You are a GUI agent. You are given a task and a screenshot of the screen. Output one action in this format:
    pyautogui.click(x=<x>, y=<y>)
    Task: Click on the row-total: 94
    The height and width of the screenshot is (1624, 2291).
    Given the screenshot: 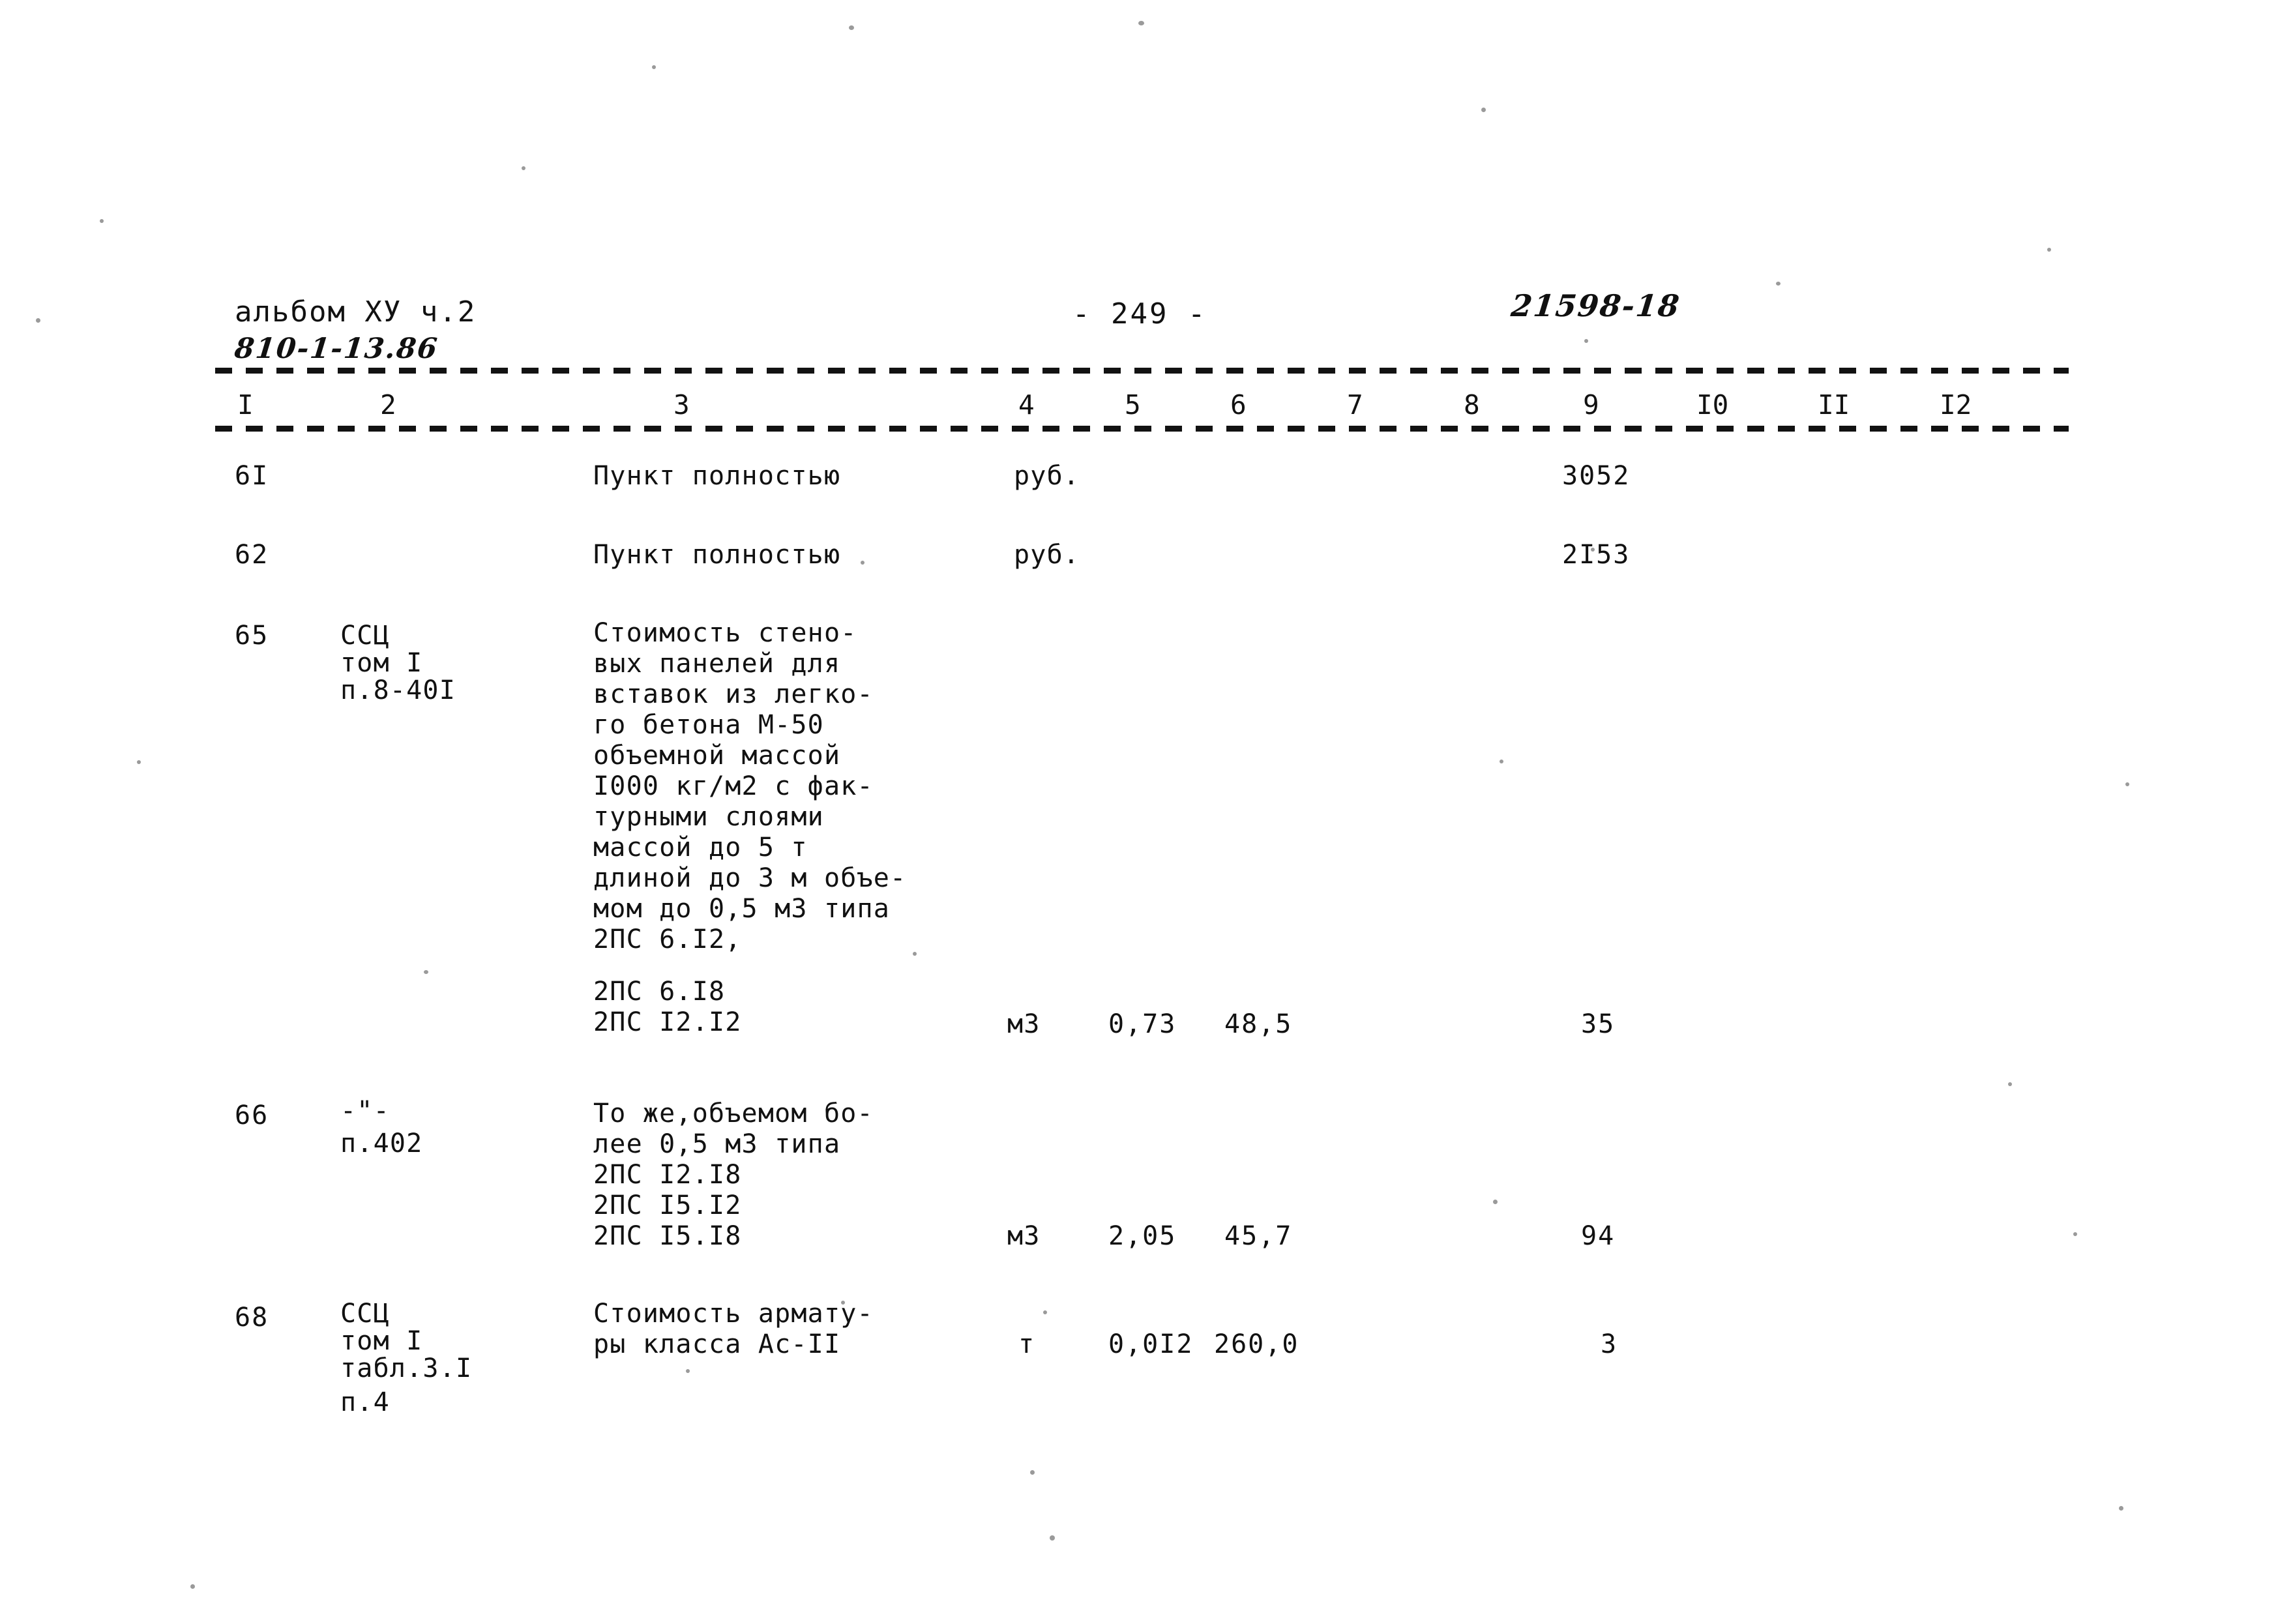 What is the action you would take?
    pyautogui.click(x=1598, y=1236)
    